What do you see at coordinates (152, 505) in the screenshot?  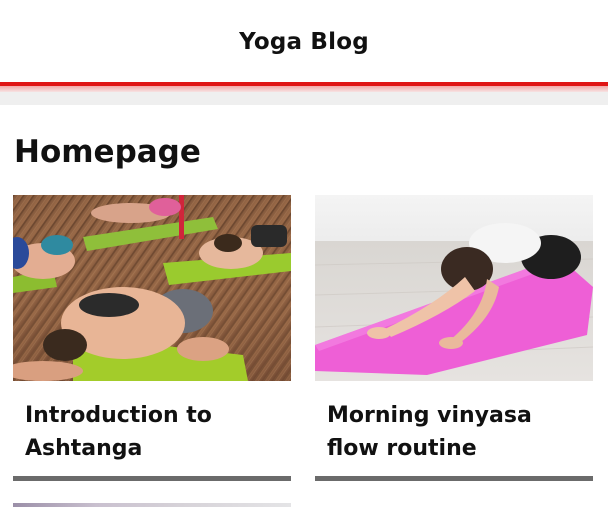 I see `post-card-peek` at bounding box center [152, 505].